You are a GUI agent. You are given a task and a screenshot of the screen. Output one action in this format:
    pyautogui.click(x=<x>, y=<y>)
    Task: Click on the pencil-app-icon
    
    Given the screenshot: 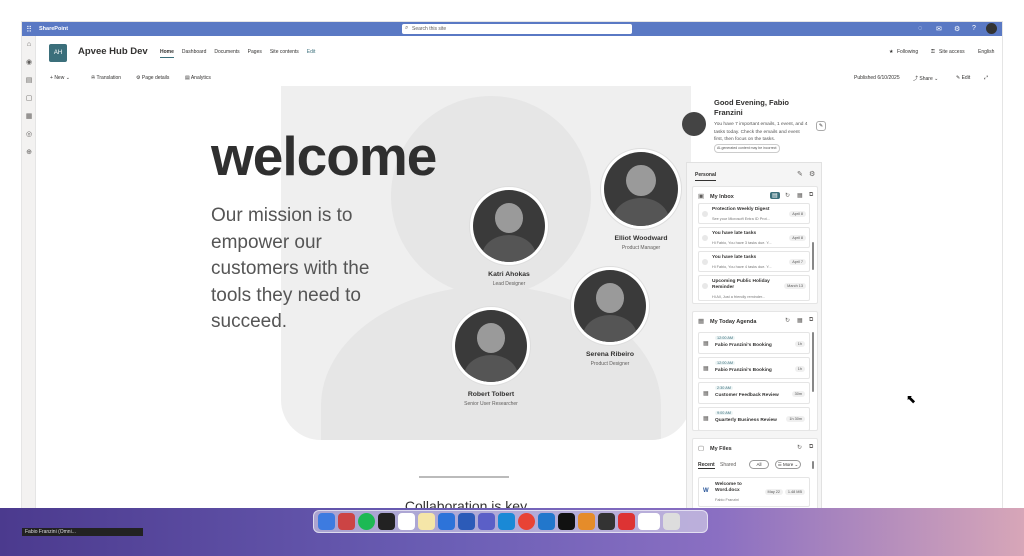 What is the action you would take?
    pyautogui.click(x=586, y=521)
    